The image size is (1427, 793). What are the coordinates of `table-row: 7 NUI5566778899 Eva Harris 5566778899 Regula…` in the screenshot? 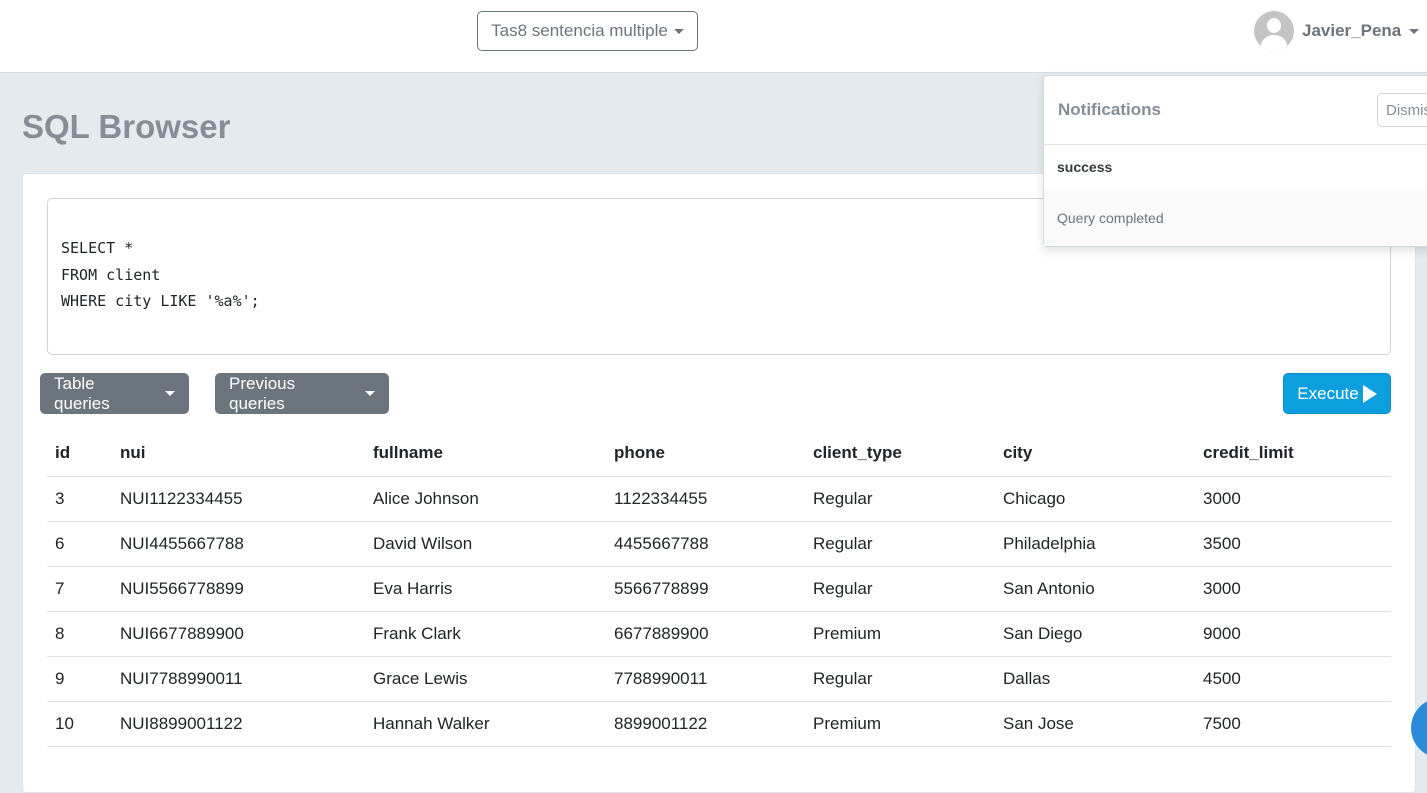 It's located at (719, 589).